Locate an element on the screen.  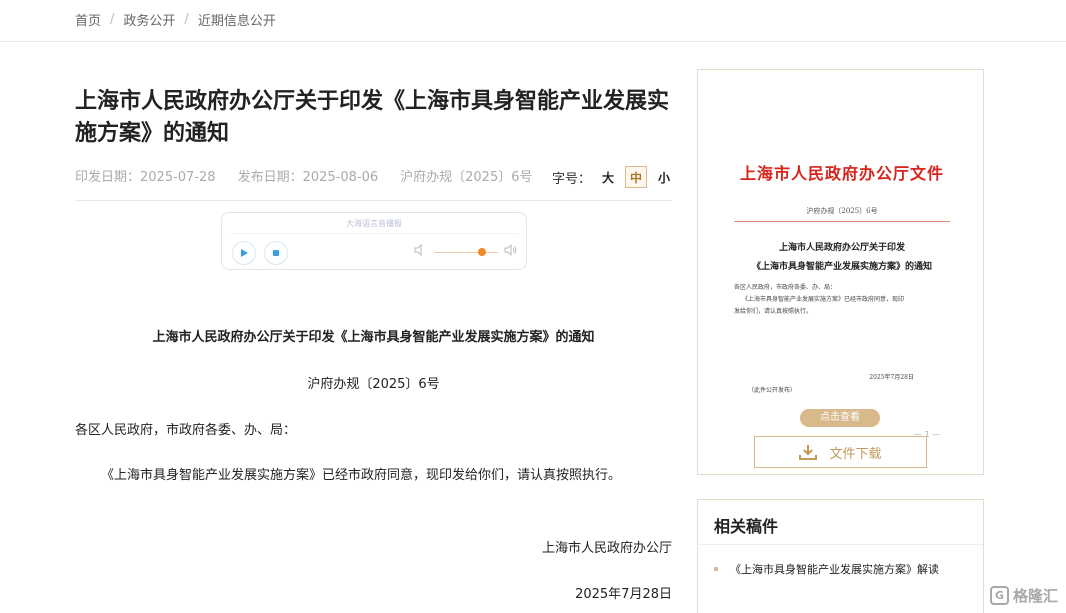
audio-player: 大海语言音播报 is located at coordinates (374, 241).